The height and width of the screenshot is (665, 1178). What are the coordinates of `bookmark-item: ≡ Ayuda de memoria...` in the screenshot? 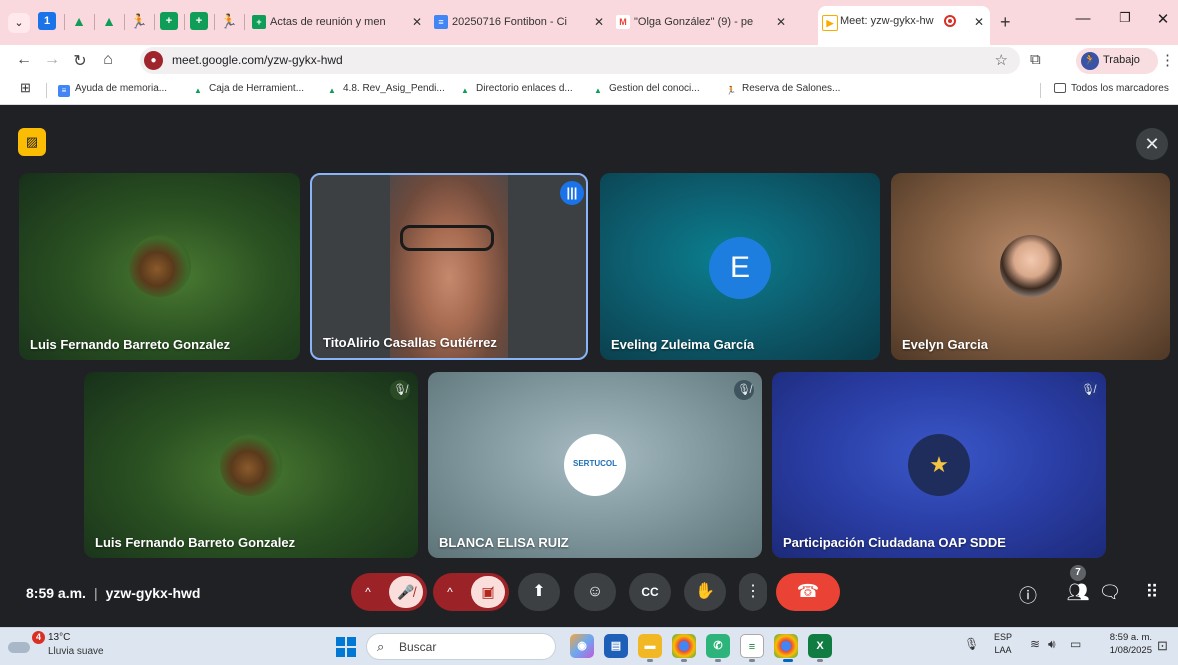 It's located at (112, 90).